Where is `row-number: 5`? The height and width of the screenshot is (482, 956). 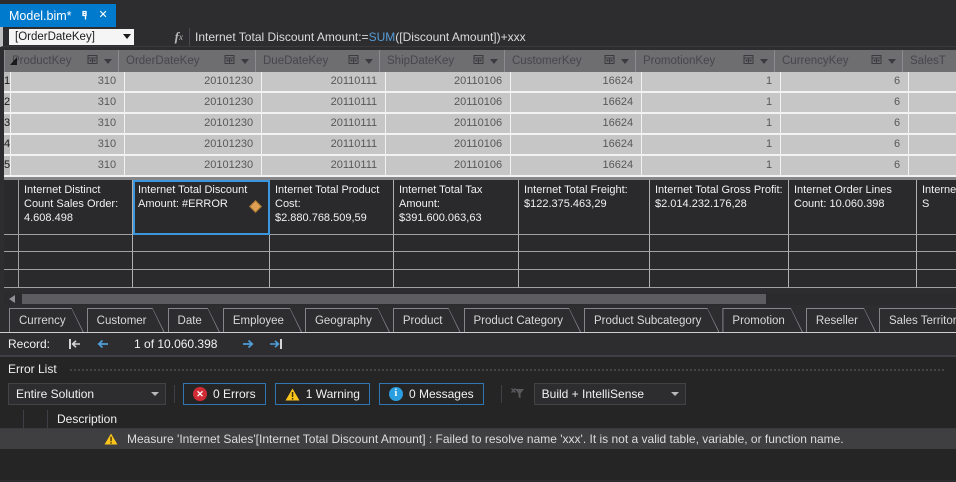
row-number: 5 is located at coordinates (8, 166).